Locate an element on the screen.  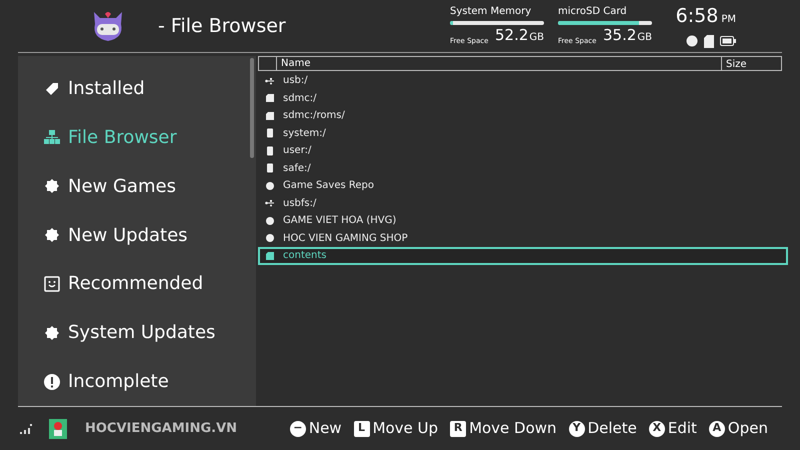
file-row: system:/ is located at coordinates (520, 133).